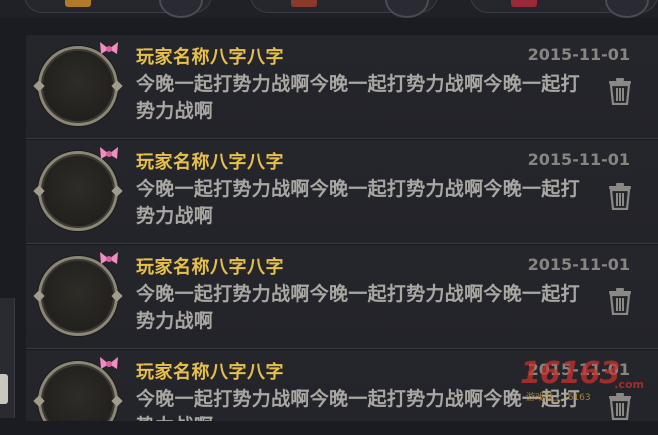 The image size is (658, 435). I want to click on site-watermark: 16163 .com 游戏就上16163, so click(581, 379).